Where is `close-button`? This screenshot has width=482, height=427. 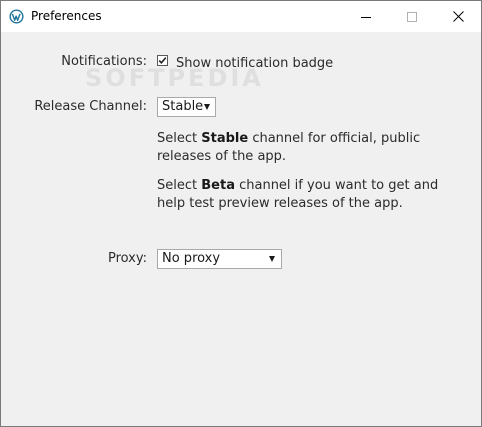 close-button is located at coordinates (458, 16).